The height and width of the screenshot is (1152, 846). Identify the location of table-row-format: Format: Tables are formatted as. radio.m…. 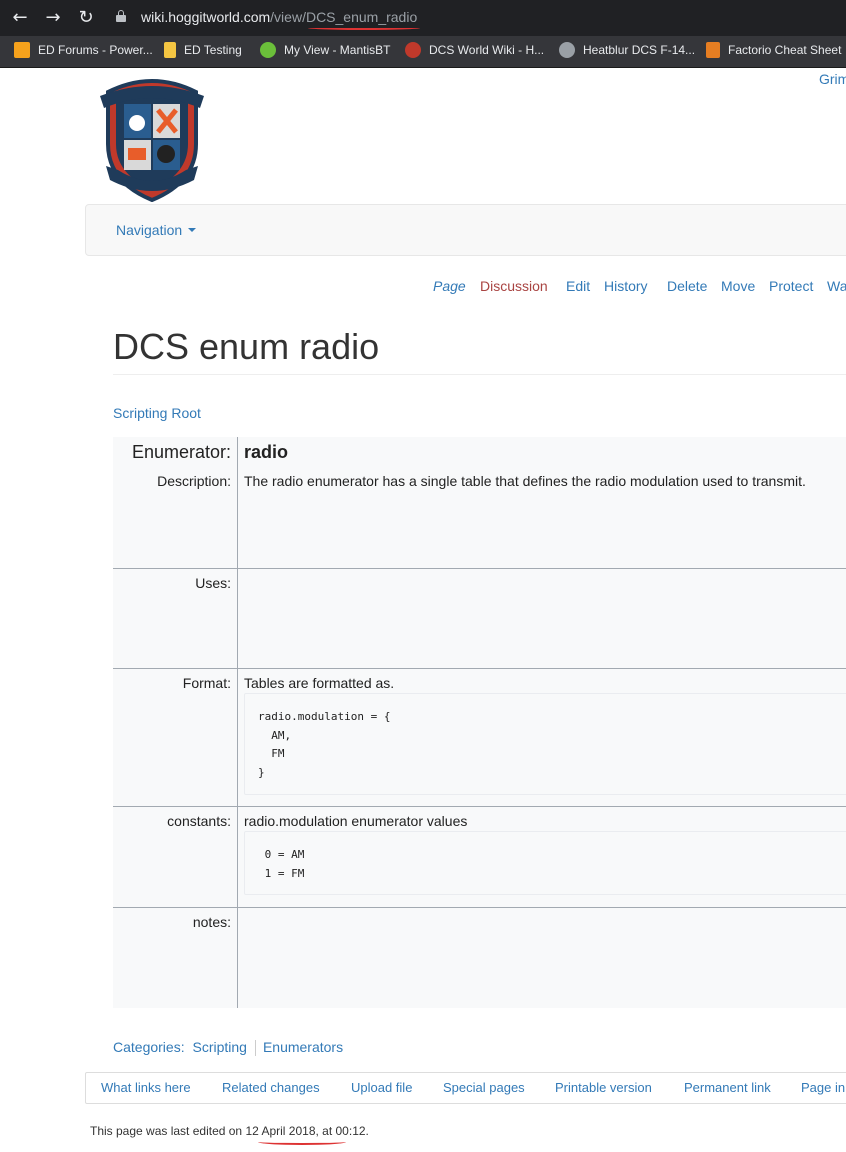
(479, 737).